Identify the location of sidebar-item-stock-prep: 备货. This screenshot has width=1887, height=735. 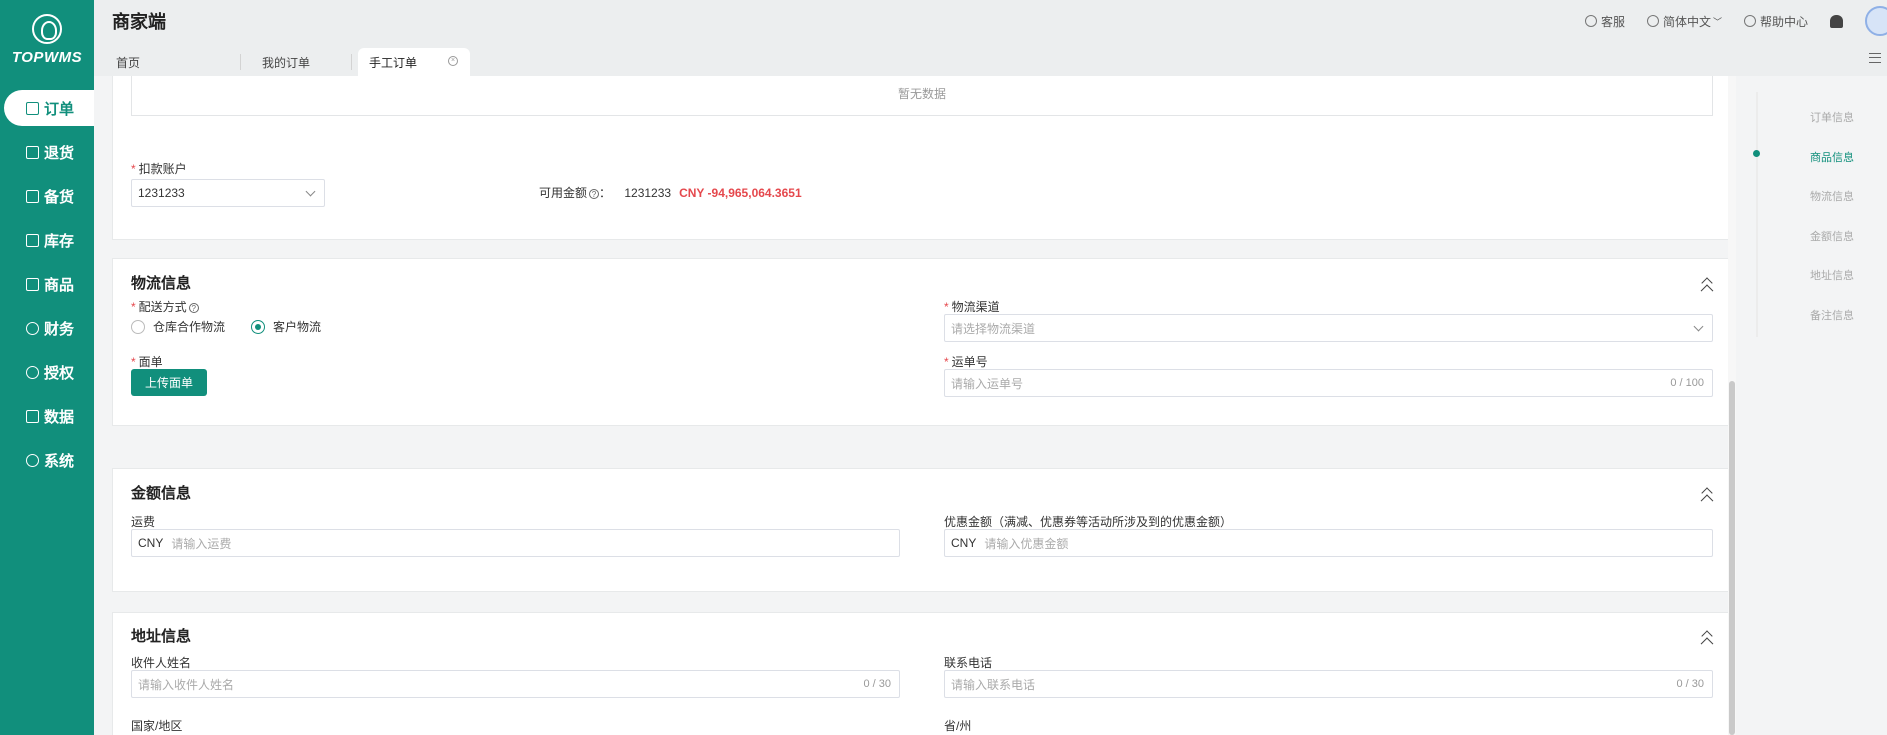
(49, 196).